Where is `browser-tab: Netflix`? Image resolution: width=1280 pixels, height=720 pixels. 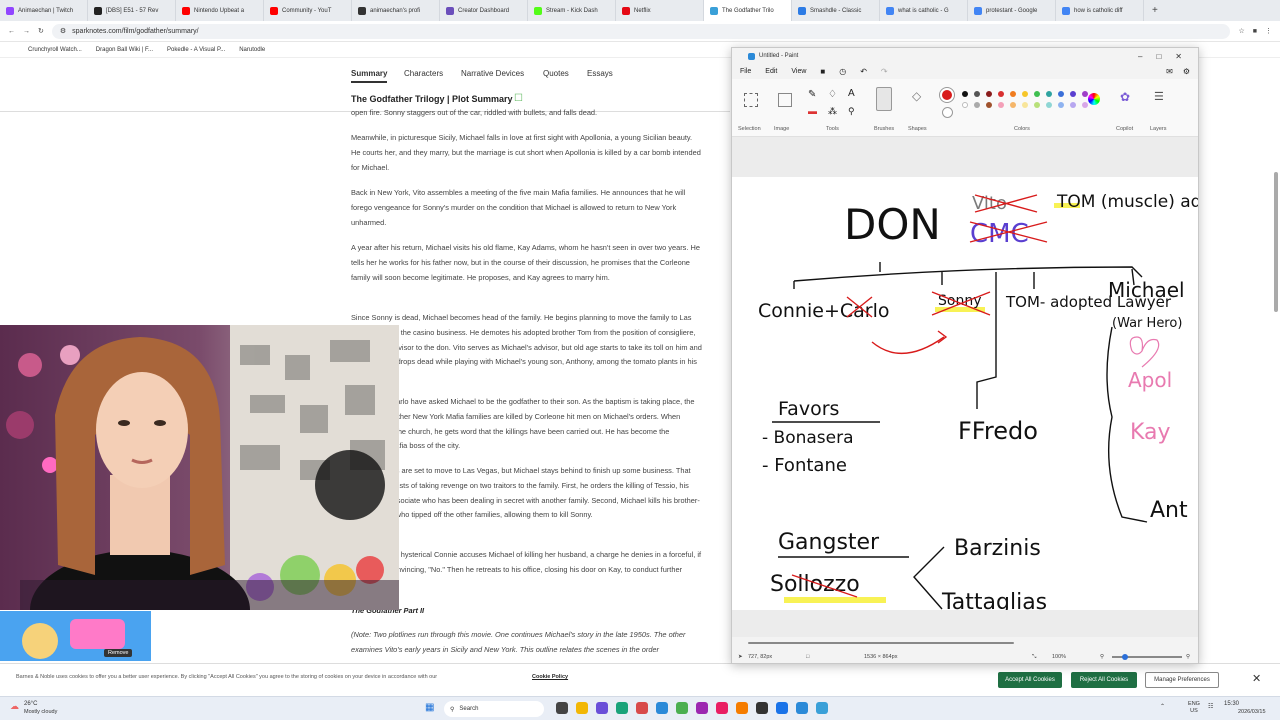 browser-tab: Netflix is located at coordinates (660, 10).